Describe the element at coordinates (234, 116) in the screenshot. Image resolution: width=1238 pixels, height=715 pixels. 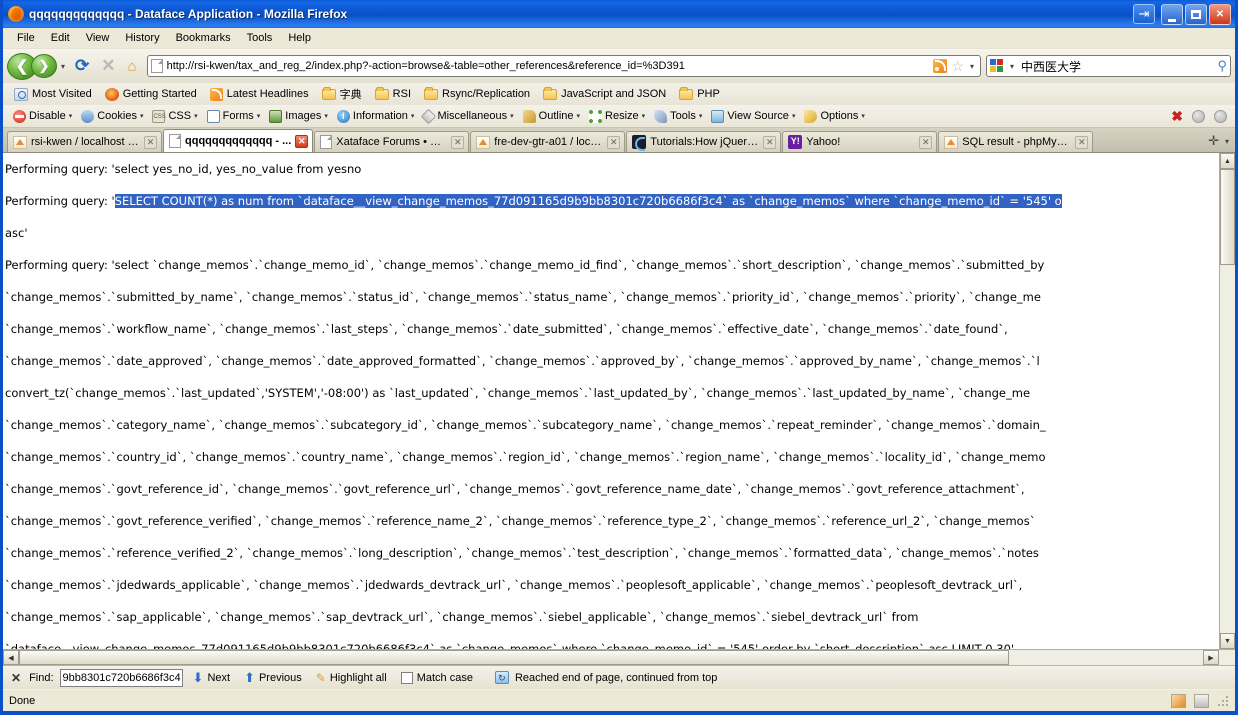
I see `webdev-forms: Forms ▾` at that location.